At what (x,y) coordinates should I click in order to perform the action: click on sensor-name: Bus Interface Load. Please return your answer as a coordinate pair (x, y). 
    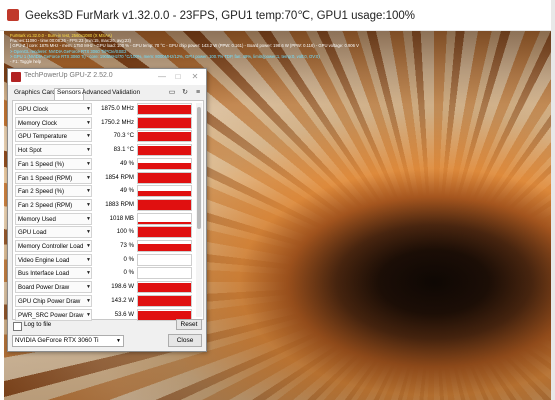
    Looking at the image, I should click on (53, 273).